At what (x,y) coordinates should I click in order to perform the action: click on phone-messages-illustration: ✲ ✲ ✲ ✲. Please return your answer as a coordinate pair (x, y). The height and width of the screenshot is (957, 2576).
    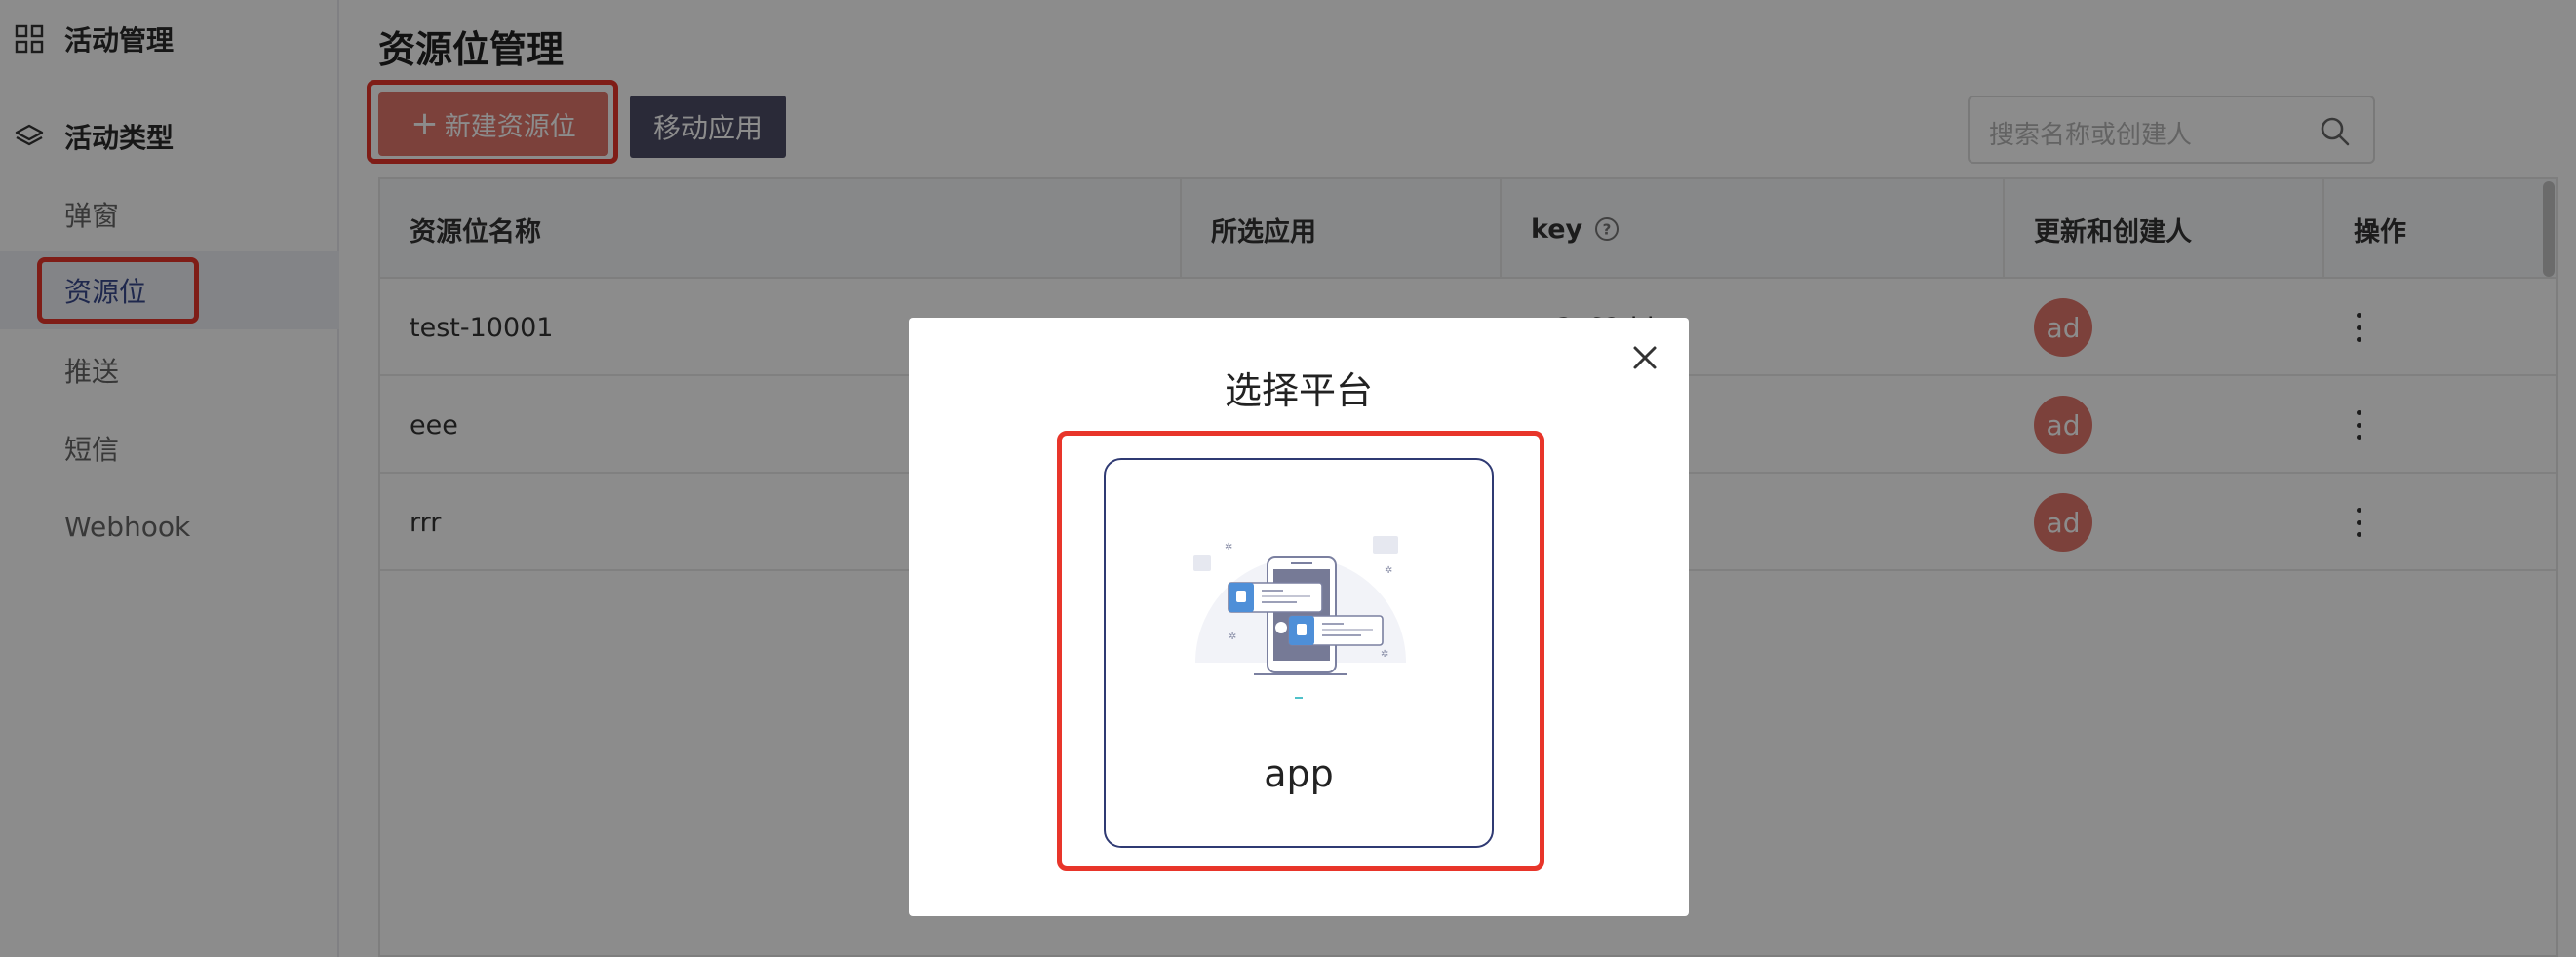
    Looking at the image, I should click on (1299, 618).